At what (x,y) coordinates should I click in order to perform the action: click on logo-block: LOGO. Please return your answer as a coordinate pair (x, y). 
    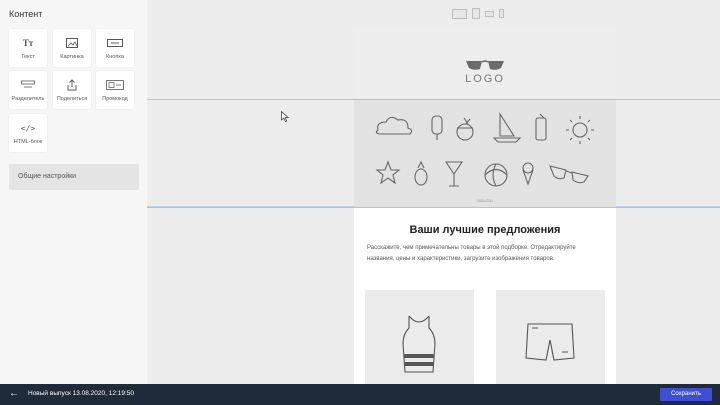
    Looking at the image, I should click on (485, 63).